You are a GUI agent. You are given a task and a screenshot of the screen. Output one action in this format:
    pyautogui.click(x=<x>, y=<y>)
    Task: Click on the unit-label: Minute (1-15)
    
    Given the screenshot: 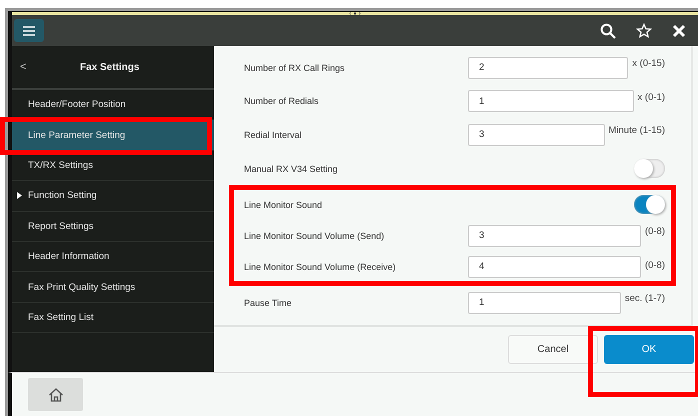 What is the action you would take?
    pyautogui.click(x=636, y=130)
    